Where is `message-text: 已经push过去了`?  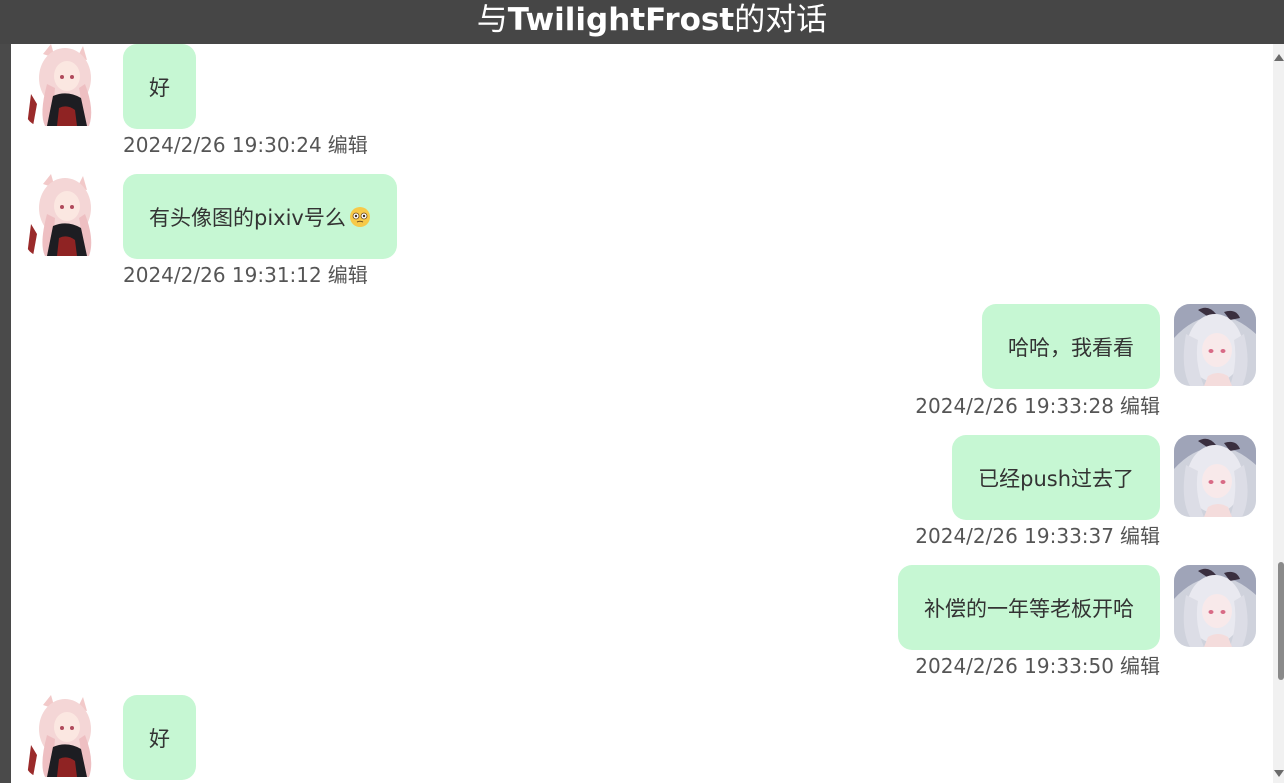
message-text: 已经push过去了 is located at coordinates (1056, 478).